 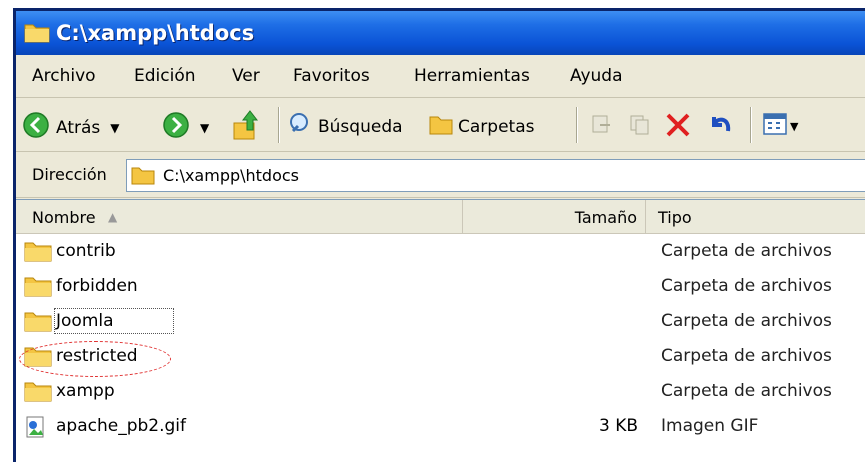 What do you see at coordinates (755, 216) in the screenshot?
I see `column-header-type: Tipo` at bounding box center [755, 216].